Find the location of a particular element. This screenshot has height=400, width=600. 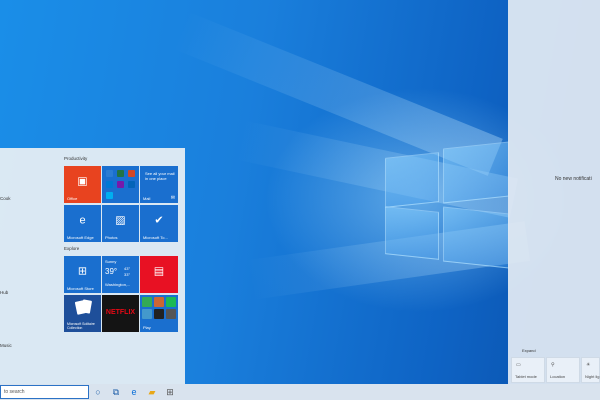

app-list-item: Music is located at coordinates (6, 345).